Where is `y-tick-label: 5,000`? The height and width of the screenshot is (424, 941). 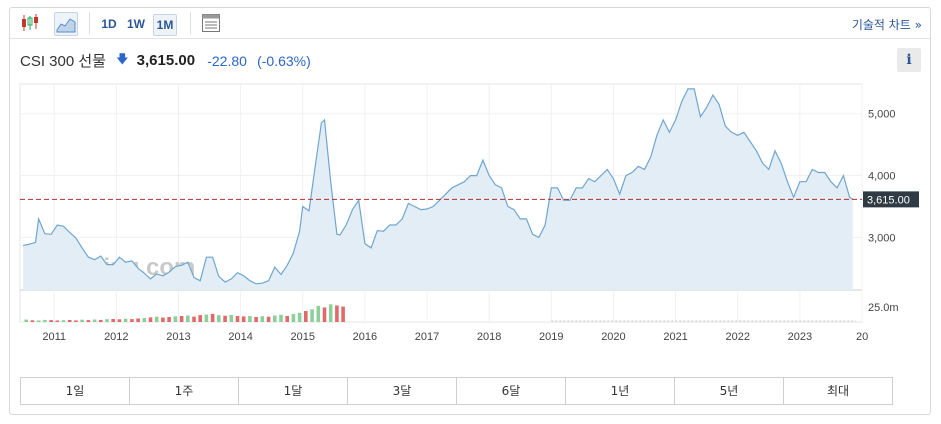 y-tick-label: 5,000 is located at coordinates (882, 115).